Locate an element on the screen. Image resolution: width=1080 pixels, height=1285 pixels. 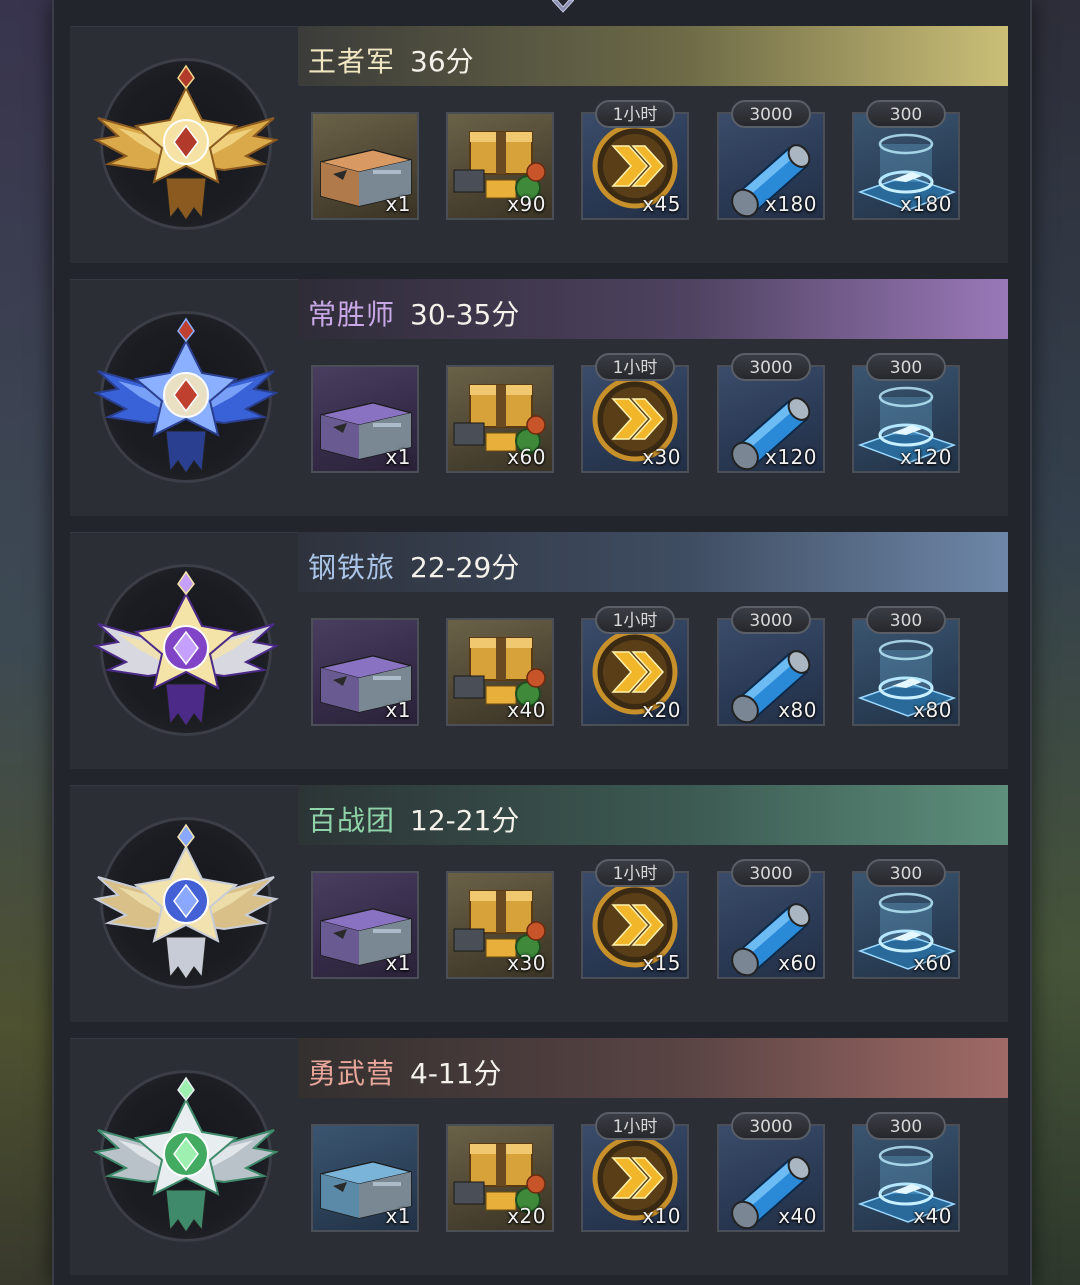
tier-banner: 百战团 12-21分 is located at coordinates (653, 815).